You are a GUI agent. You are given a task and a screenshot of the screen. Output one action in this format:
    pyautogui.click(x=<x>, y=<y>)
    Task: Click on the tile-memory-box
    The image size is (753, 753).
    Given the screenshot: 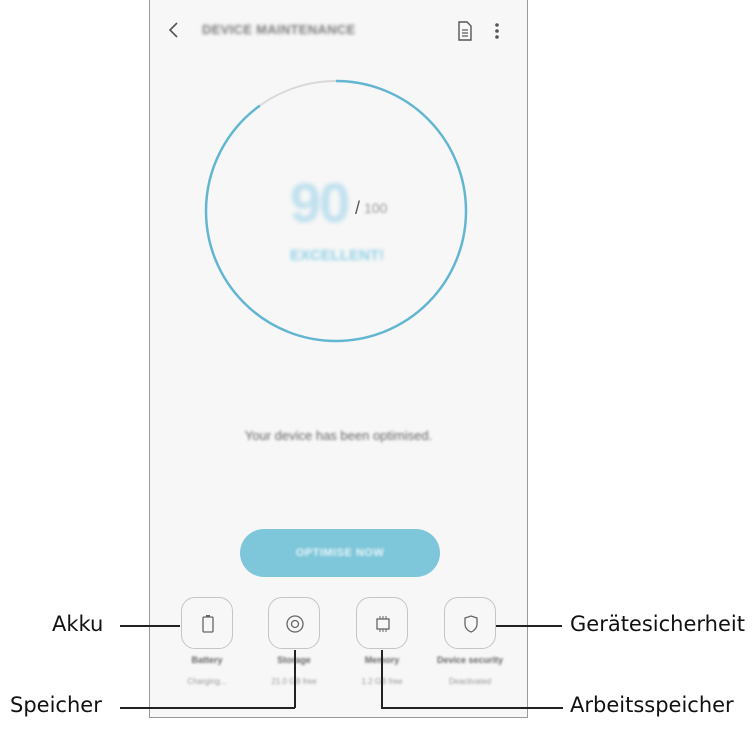 What is the action you would take?
    pyautogui.click(x=382, y=623)
    